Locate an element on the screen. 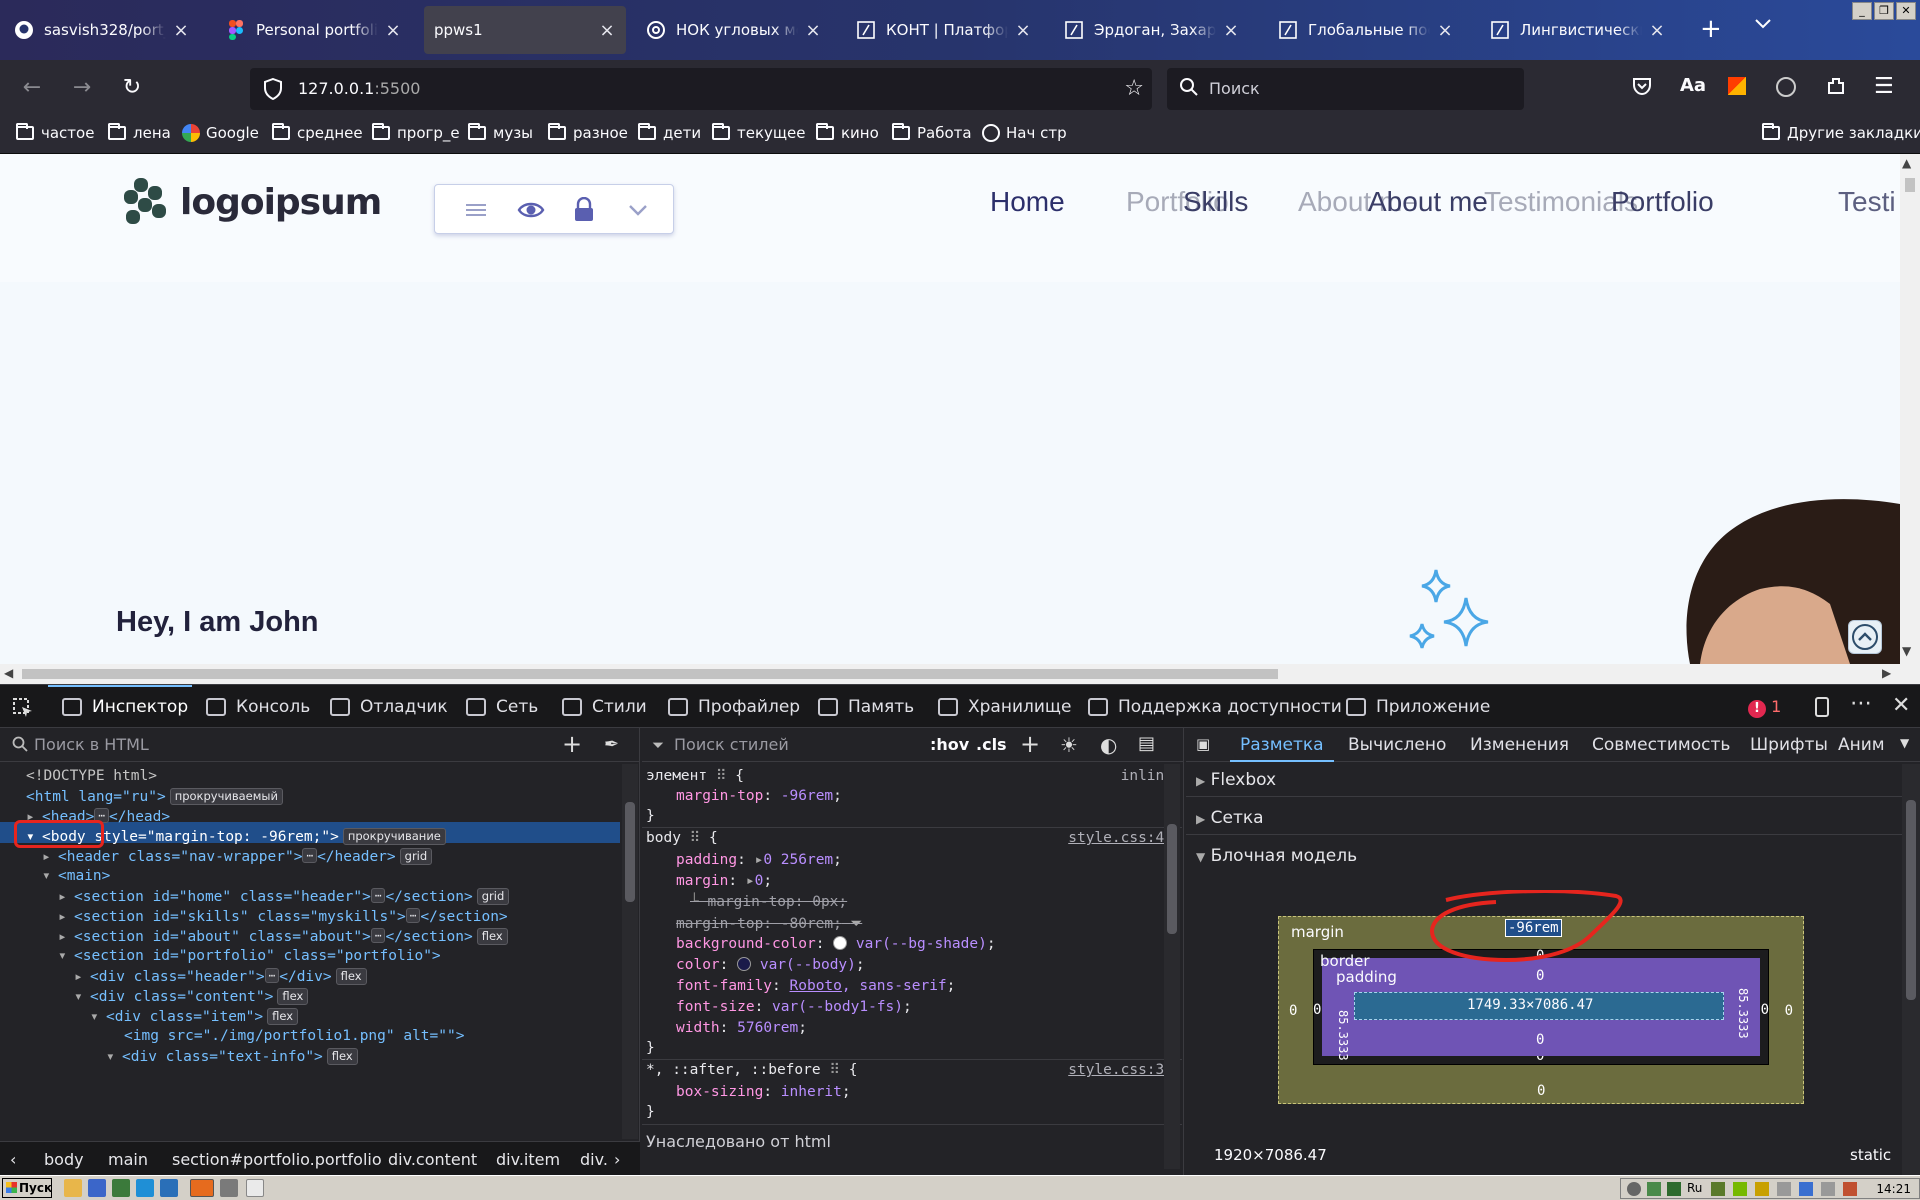 This screenshot has width=1920, height=1200. margin-right-value: 0 is located at coordinates (1789, 1011).